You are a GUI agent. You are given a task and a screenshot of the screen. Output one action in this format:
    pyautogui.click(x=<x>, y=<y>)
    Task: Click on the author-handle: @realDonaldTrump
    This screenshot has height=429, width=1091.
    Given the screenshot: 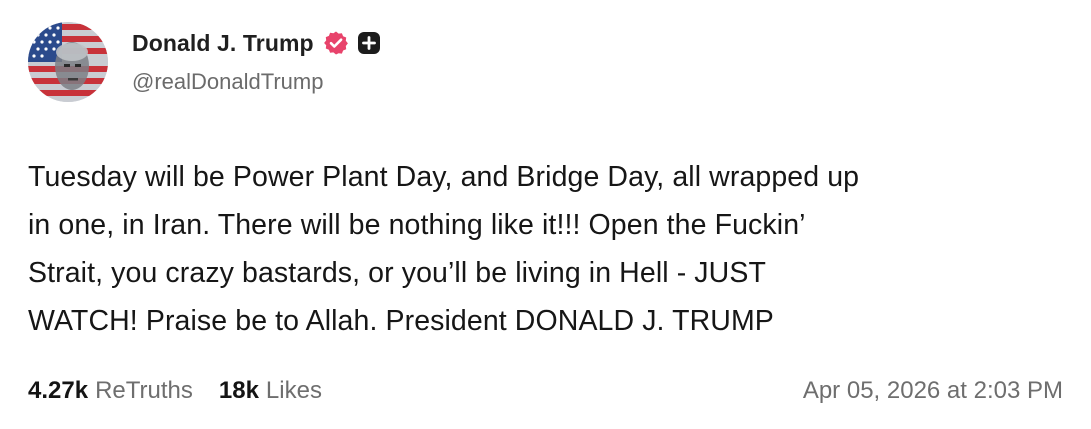 What is the action you would take?
    pyautogui.click(x=256, y=82)
    